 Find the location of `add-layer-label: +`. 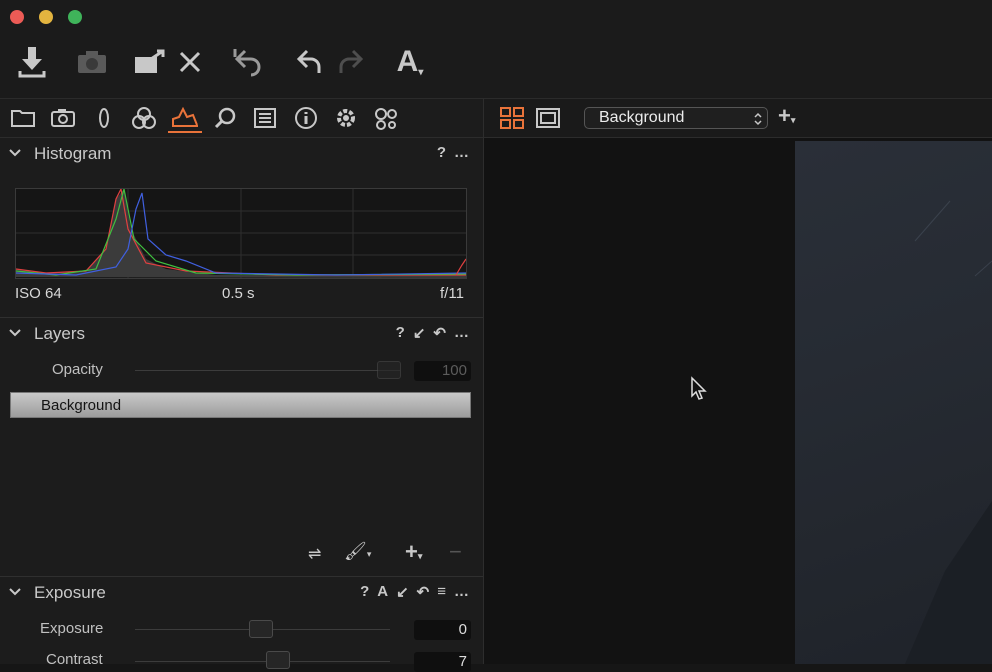

add-layer-label: + is located at coordinates (411, 551).